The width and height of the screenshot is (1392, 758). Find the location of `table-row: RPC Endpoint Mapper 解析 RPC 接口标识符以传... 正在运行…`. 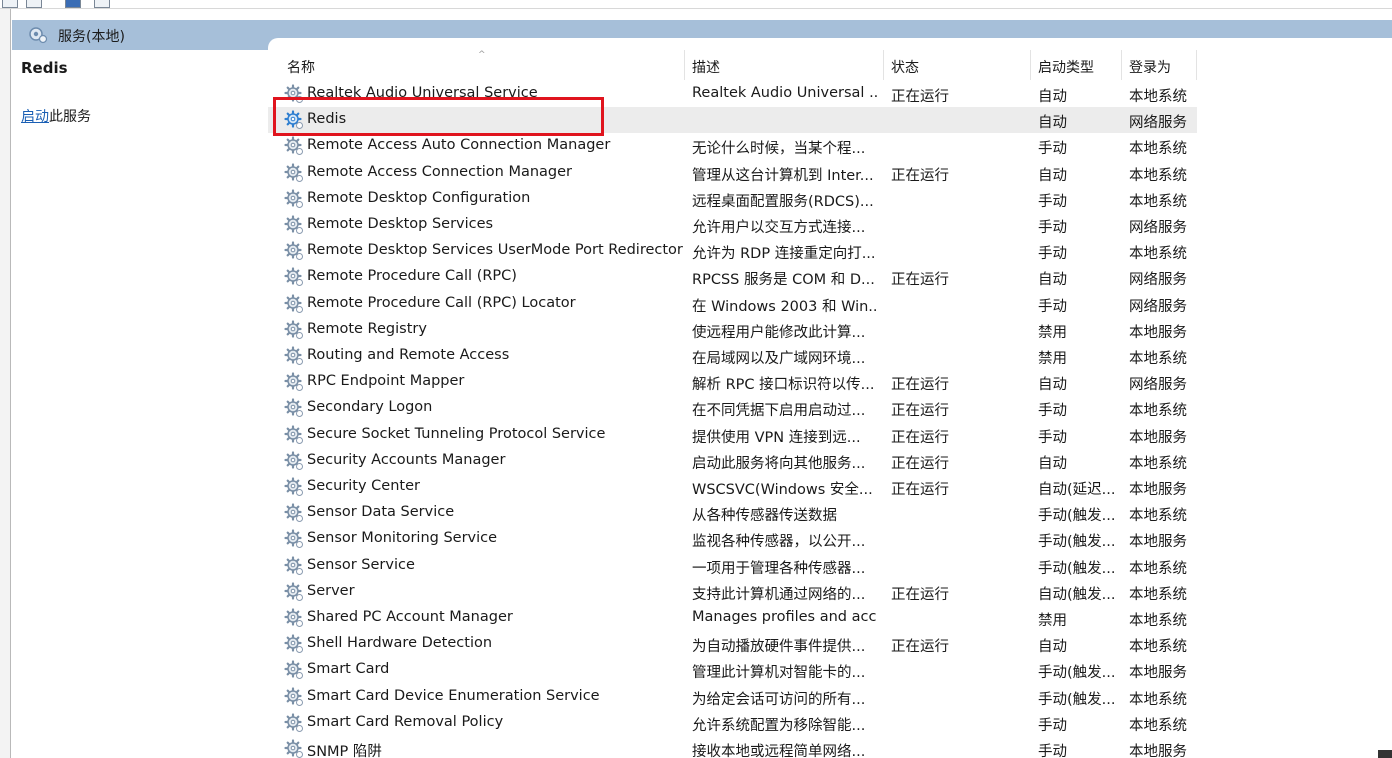

table-row: RPC Endpoint Mapper 解析 RPC 接口标识符以传... 正在运行… is located at coordinates (732, 382).